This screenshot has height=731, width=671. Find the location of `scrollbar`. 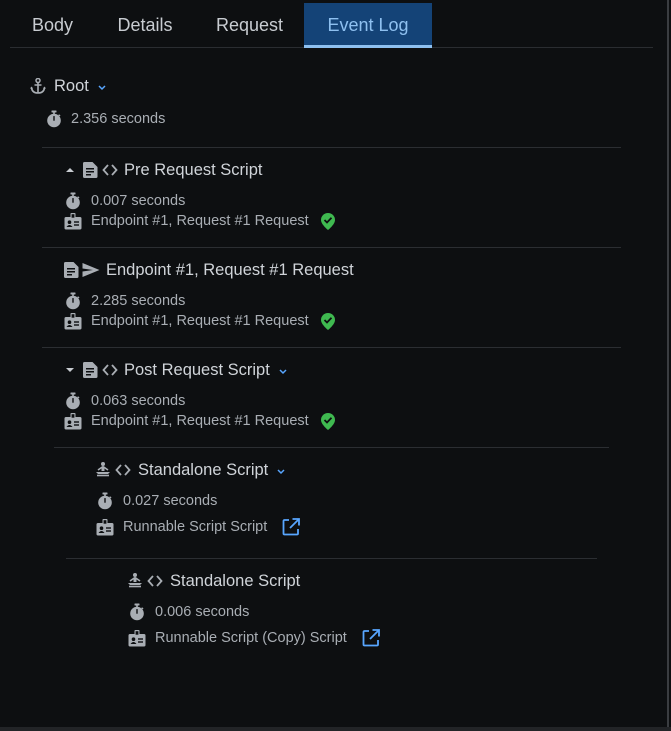

scrollbar is located at coordinates (668, 363).